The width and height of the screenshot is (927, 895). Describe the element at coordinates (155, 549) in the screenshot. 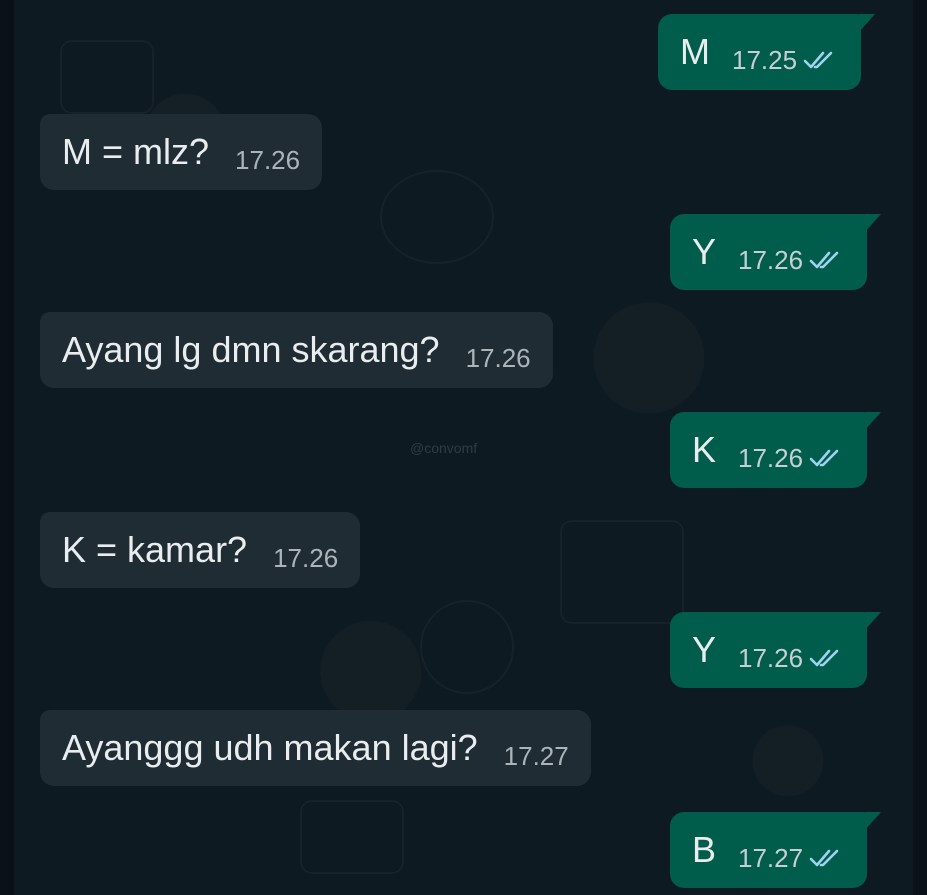

I see `message-text: K = kamar?` at that location.